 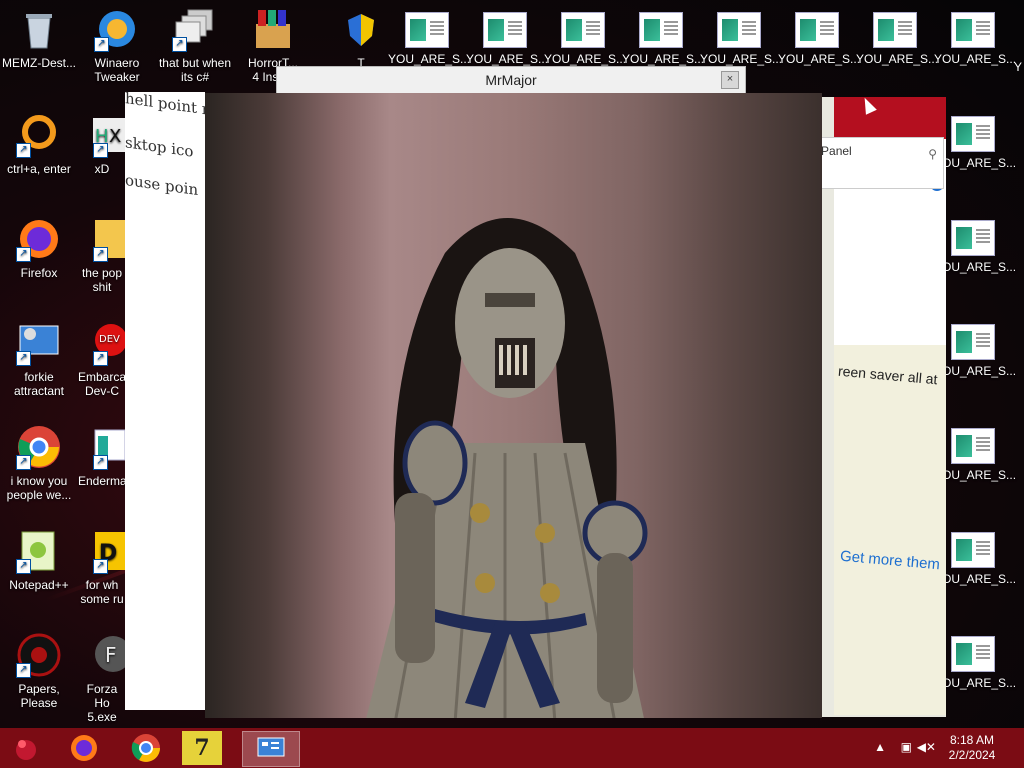 What do you see at coordinates (102, 551) in the screenshot?
I see `dos-icon: D ↗` at bounding box center [102, 551].